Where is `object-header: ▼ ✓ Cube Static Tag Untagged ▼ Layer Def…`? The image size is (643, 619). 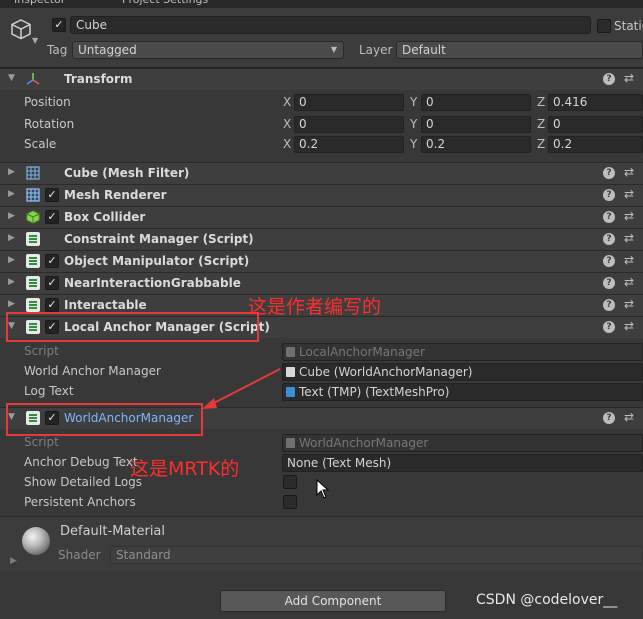 object-header: ▼ ✓ Cube Static Tag Untagged ▼ Layer Def… is located at coordinates (321, 38).